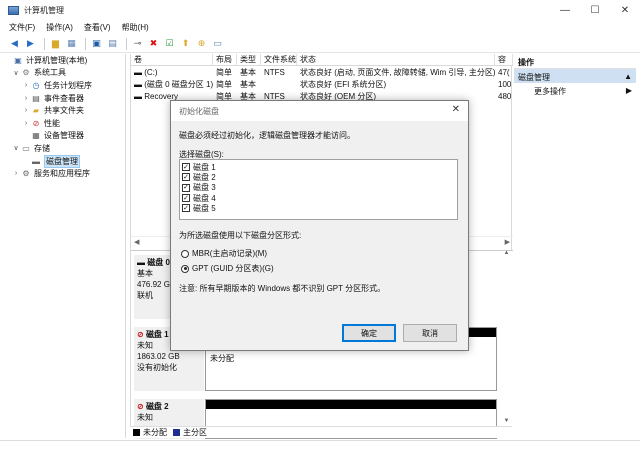 This screenshot has width=640, height=458. I want to click on tree-item-label: 设备管理器, so click(64, 136).